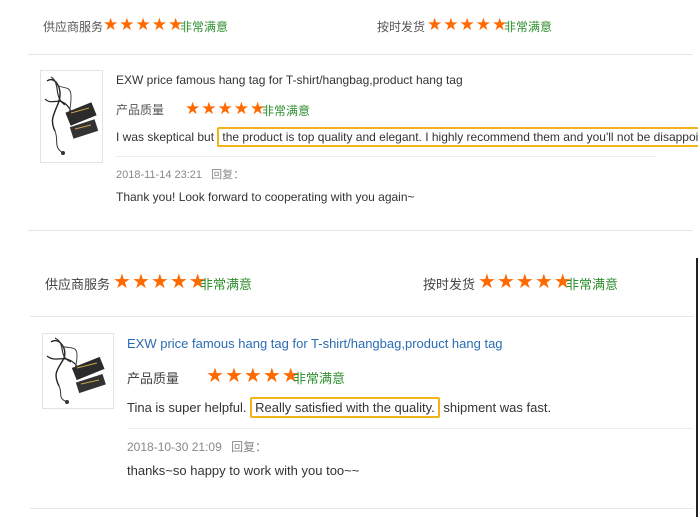 The height and width of the screenshot is (517, 698). I want to click on review-text-start: I was skeptical but, so click(167, 137).